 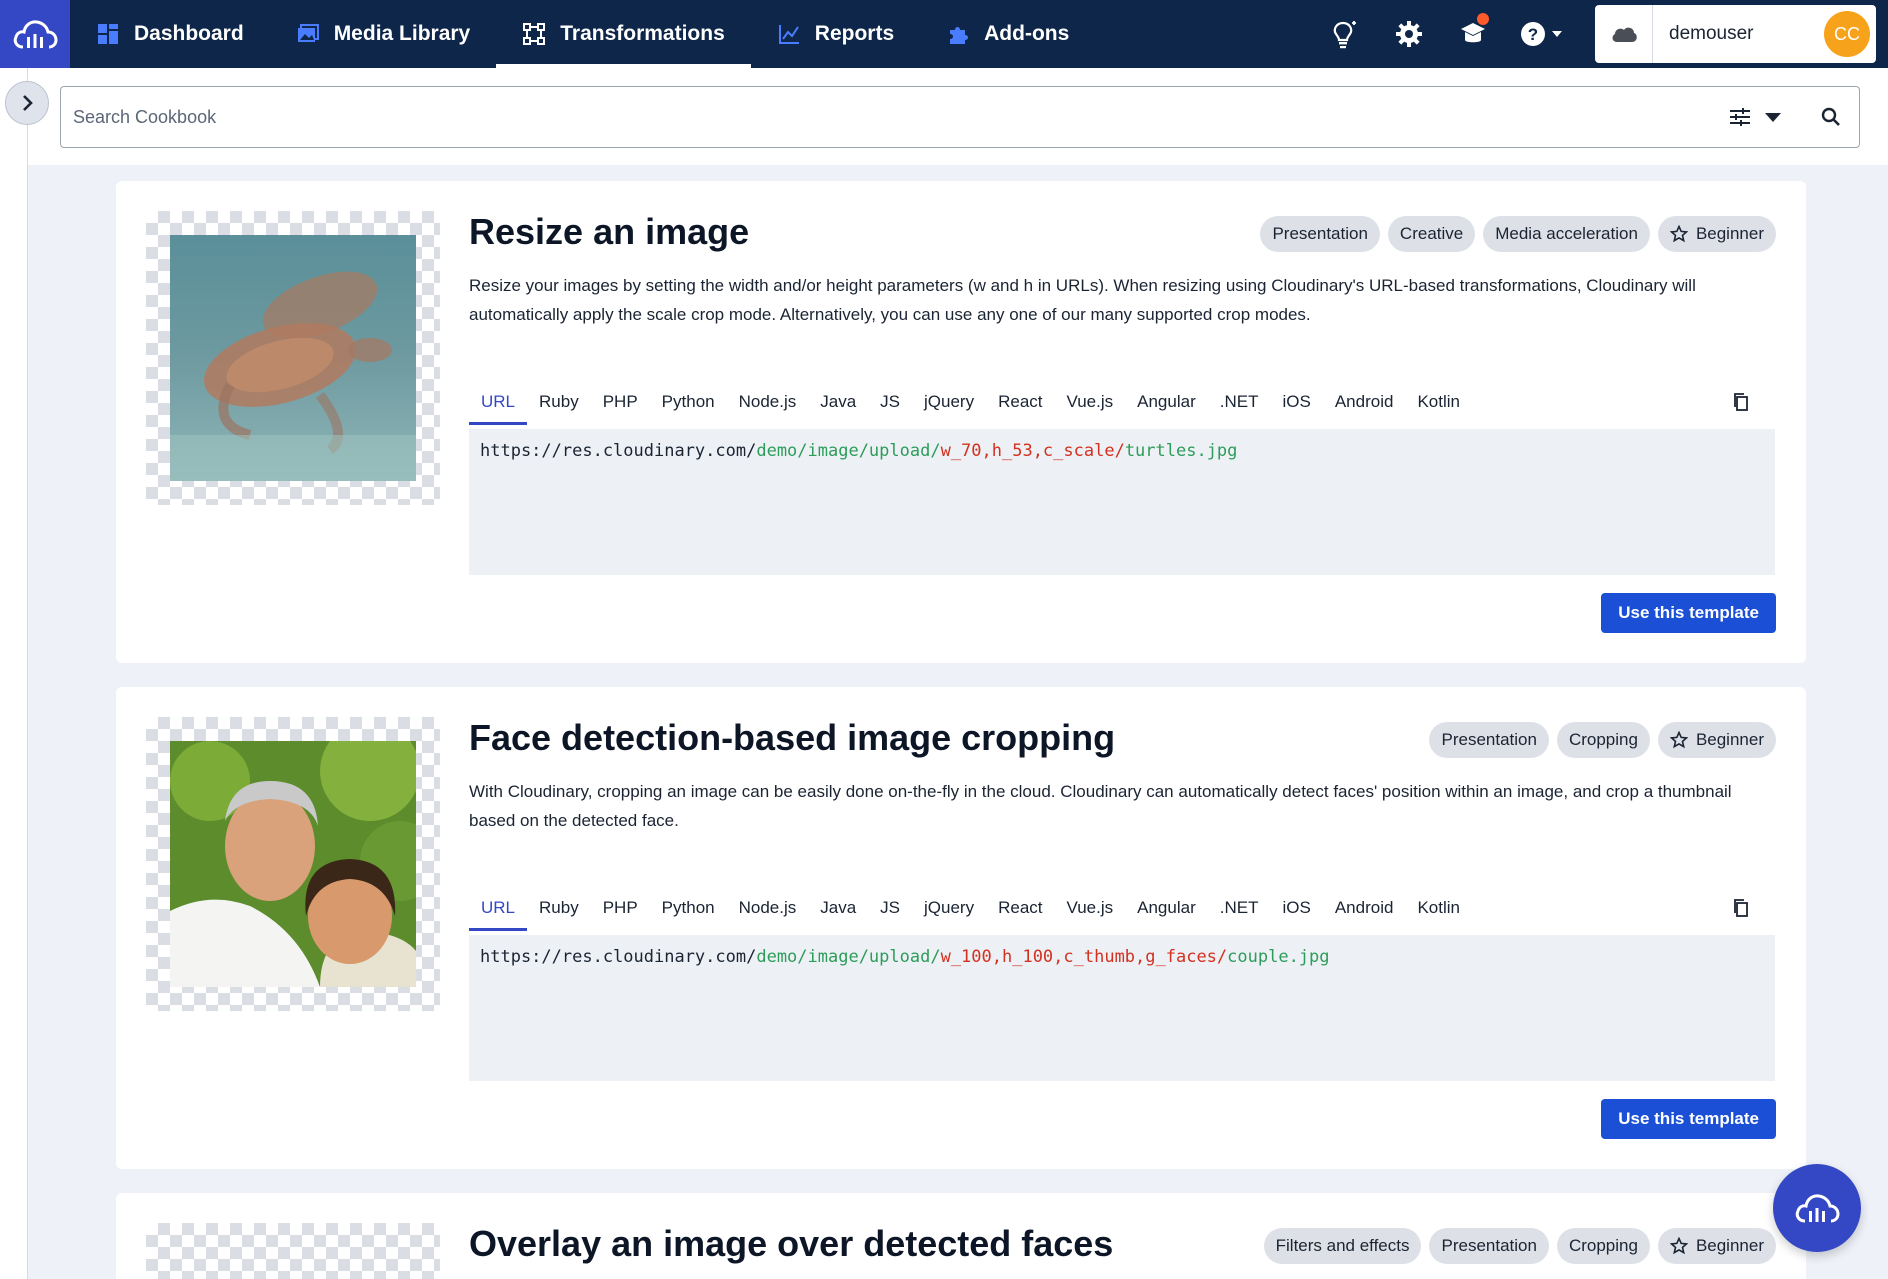 What do you see at coordinates (534, 34) in the screenshot?
I see `transformations-icon` at bounding box center [534, 34].